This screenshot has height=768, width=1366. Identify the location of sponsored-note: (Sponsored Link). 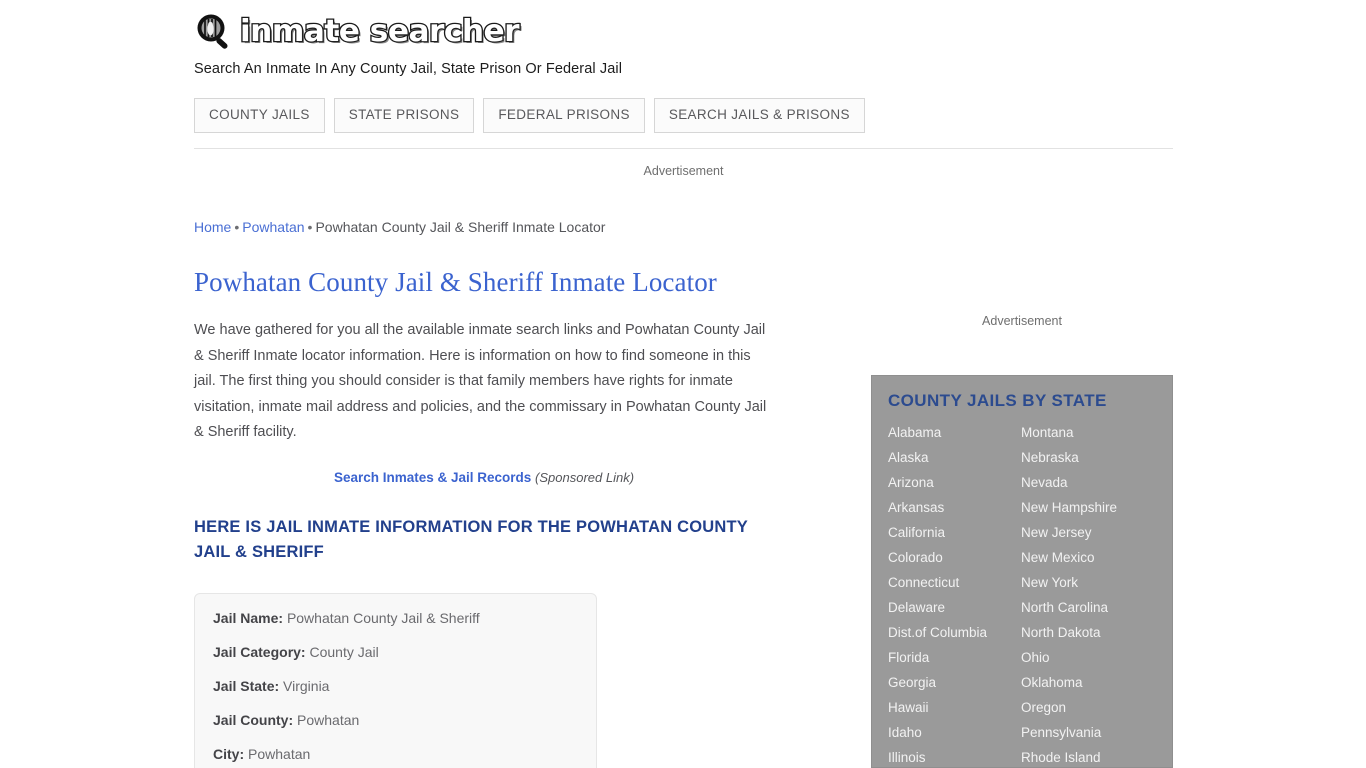
(585, 477).